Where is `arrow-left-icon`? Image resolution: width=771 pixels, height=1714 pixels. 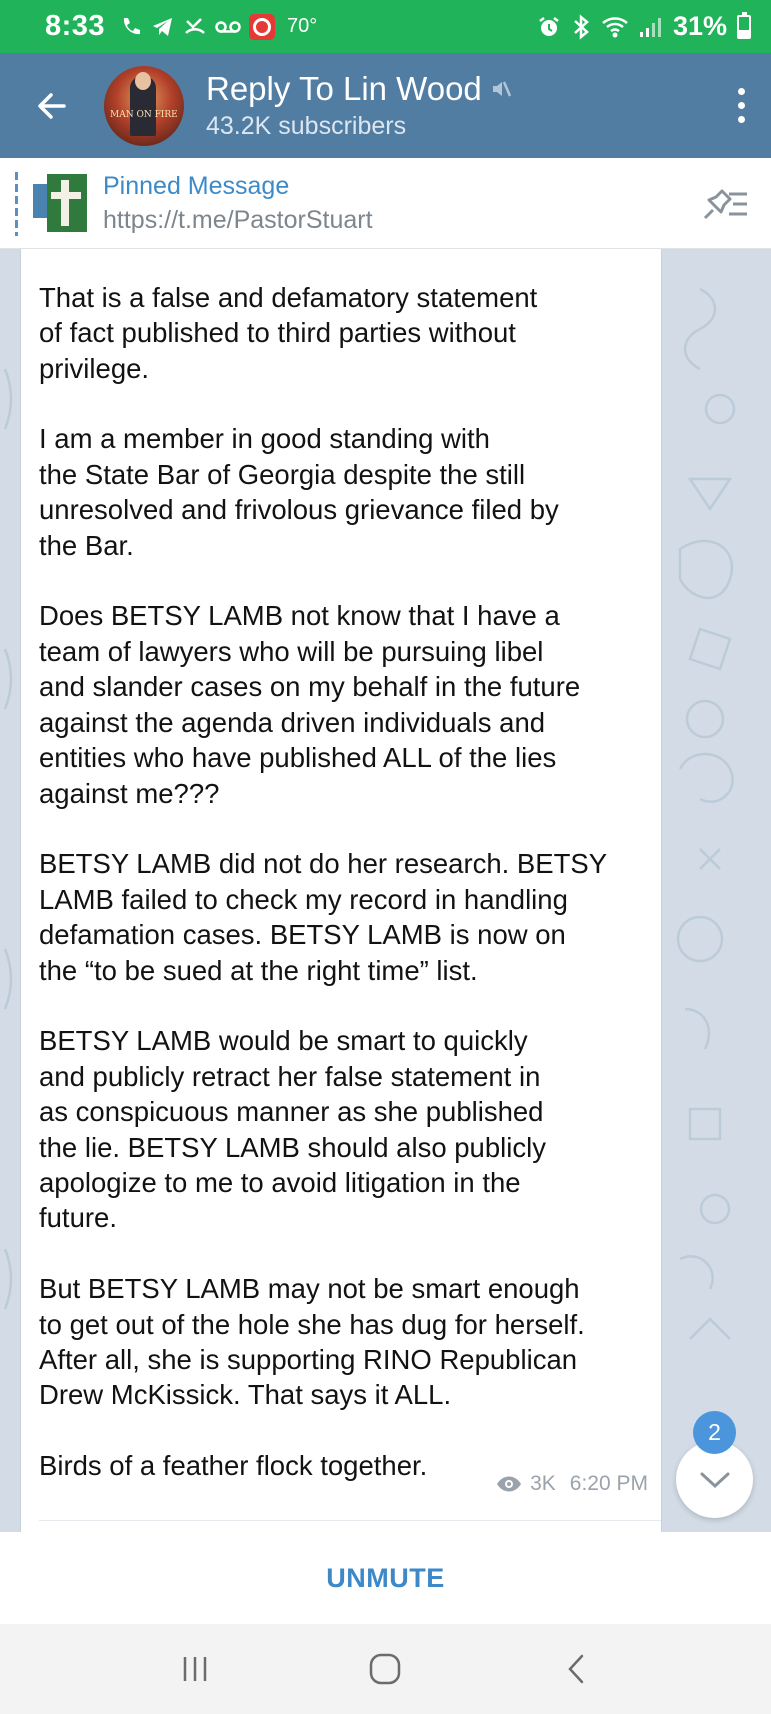
arrow-left-icon is located at coordinates (52, 105).